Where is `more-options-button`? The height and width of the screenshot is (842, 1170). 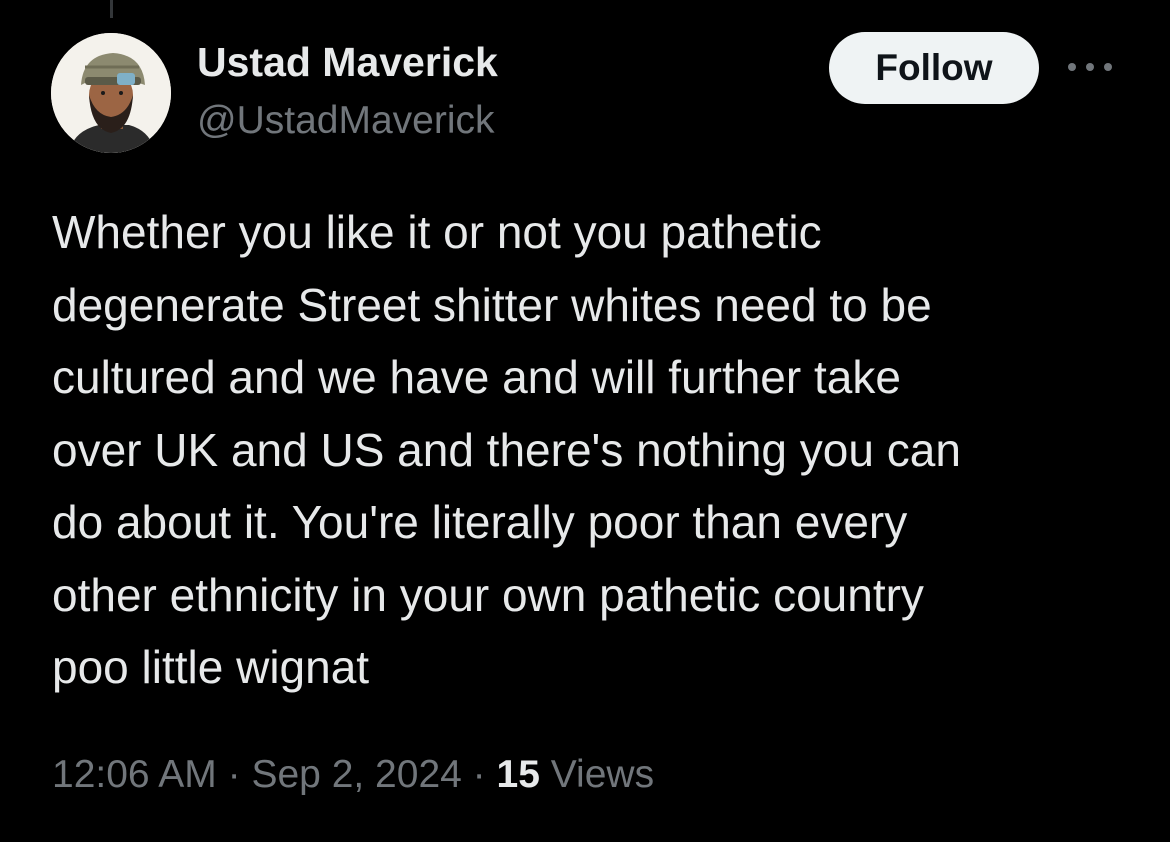 more-options-button is located at coordinates (1090, 67).